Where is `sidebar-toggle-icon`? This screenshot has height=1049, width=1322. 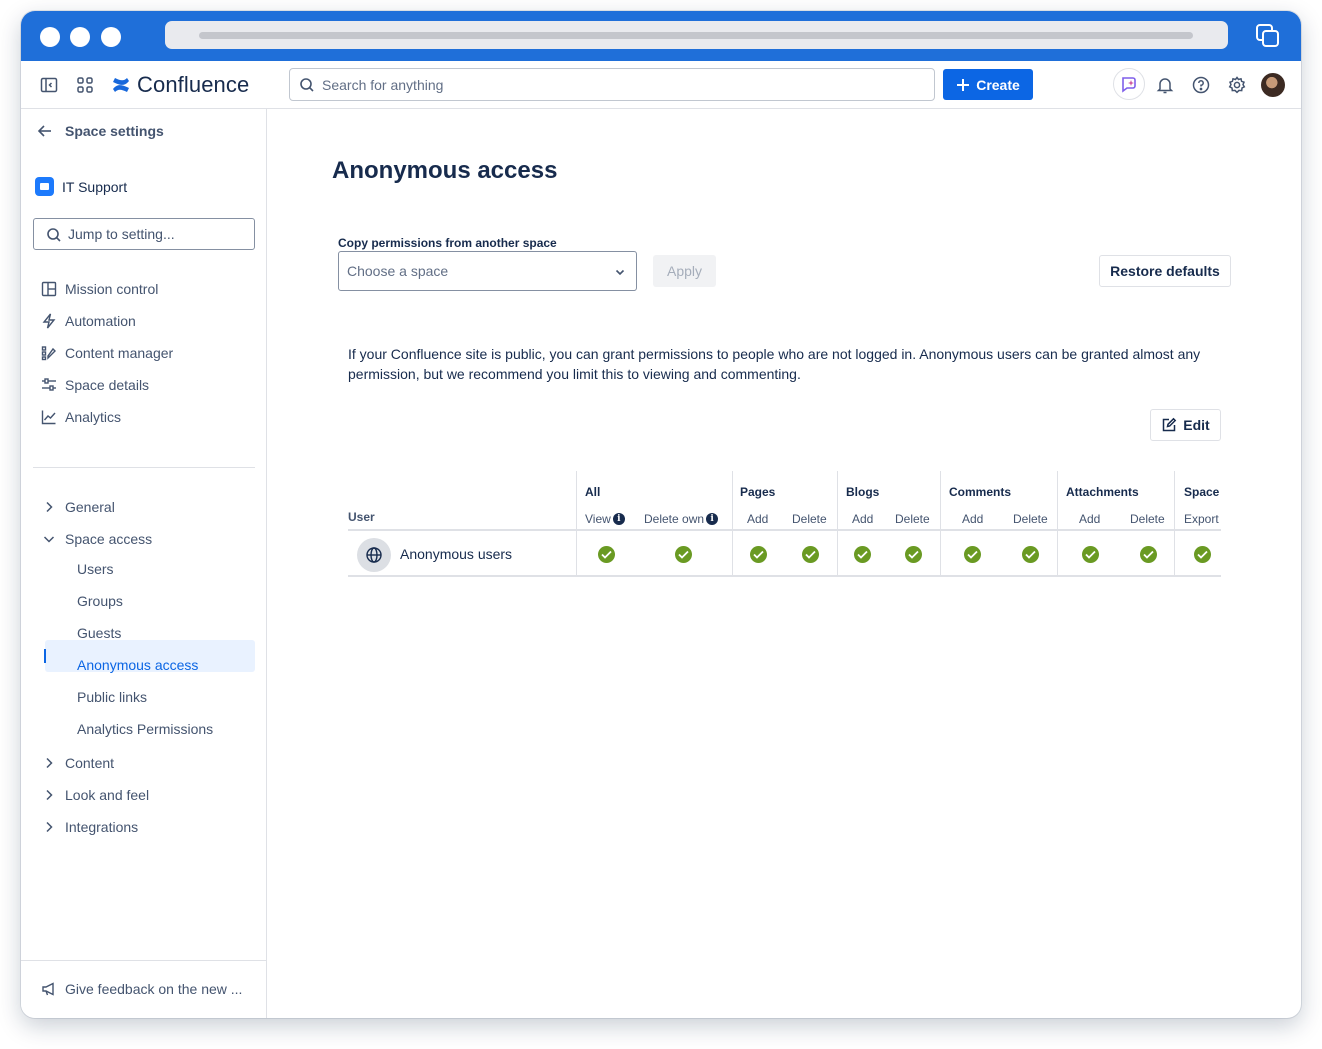
sidebar-toggle-icon is located at coordinates (49, 85).